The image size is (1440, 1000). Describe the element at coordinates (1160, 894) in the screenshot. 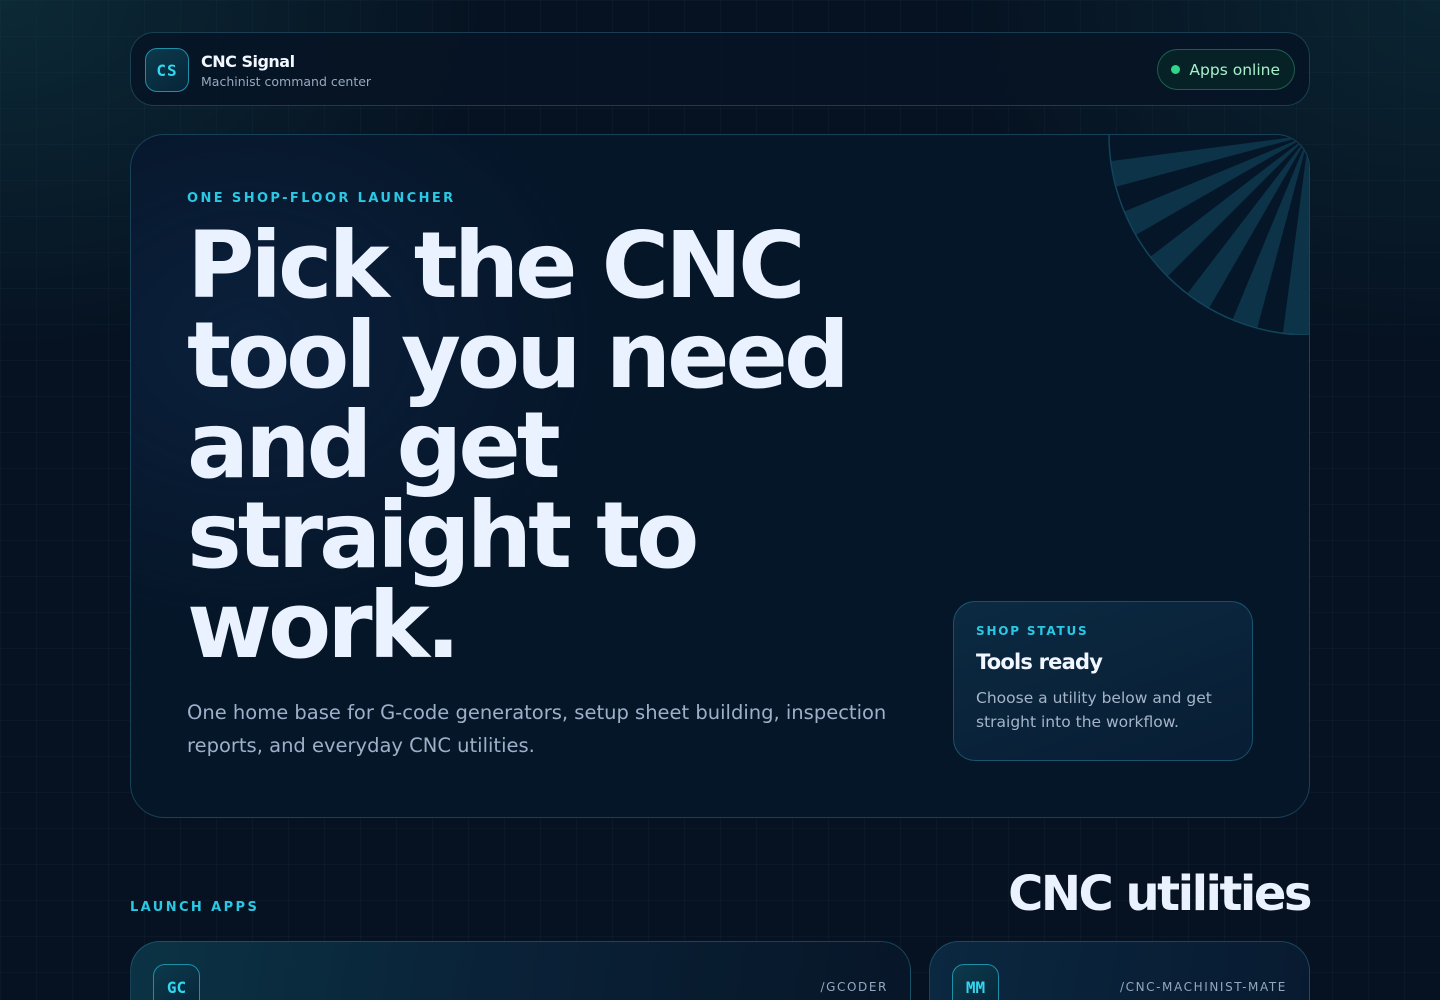

I see `cnc-utilities-title: CNC utilities` at that location.